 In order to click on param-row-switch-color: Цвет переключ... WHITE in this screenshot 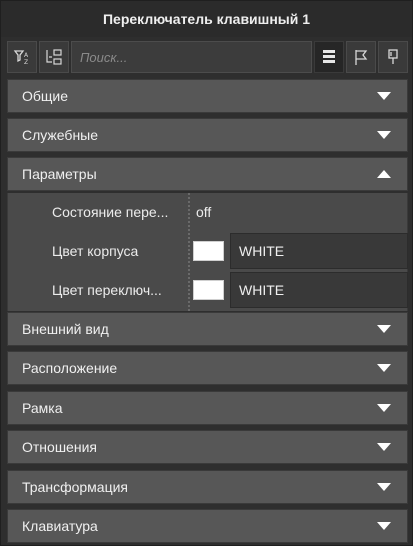, I will do `click(208, 290)`.